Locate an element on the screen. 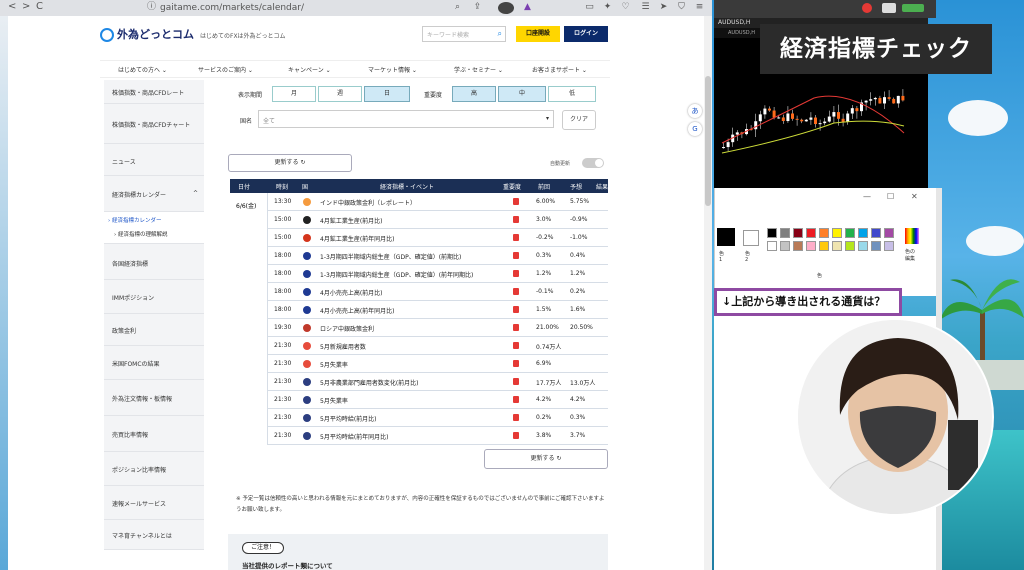 Image resolution: width=1024 pixels, height=570 pixels. sidebar-item-policy-rate: 政策金利 is located at coordinates (154, 330).